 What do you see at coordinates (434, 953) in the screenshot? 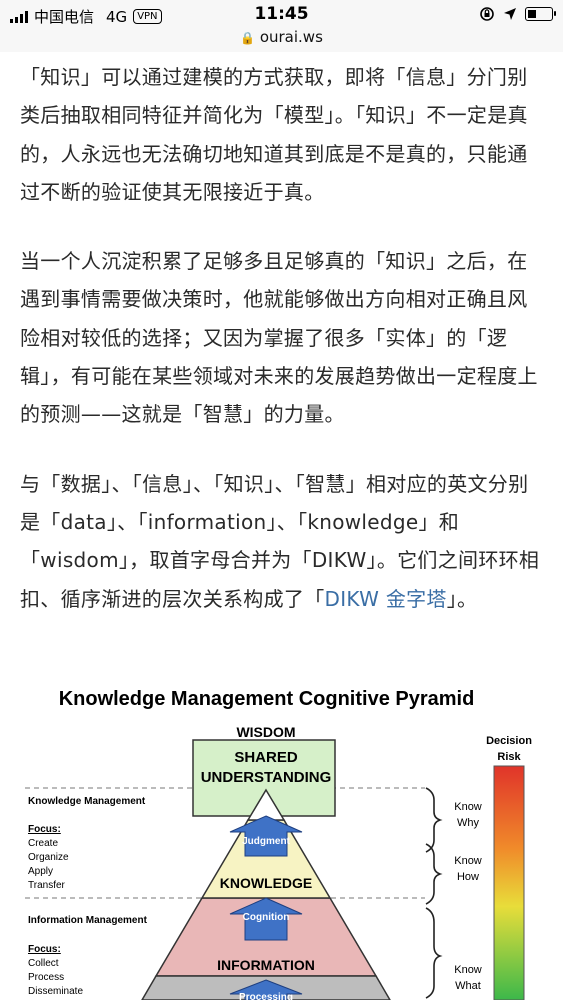
I see `brace-what` at bounding box center [434, 953].